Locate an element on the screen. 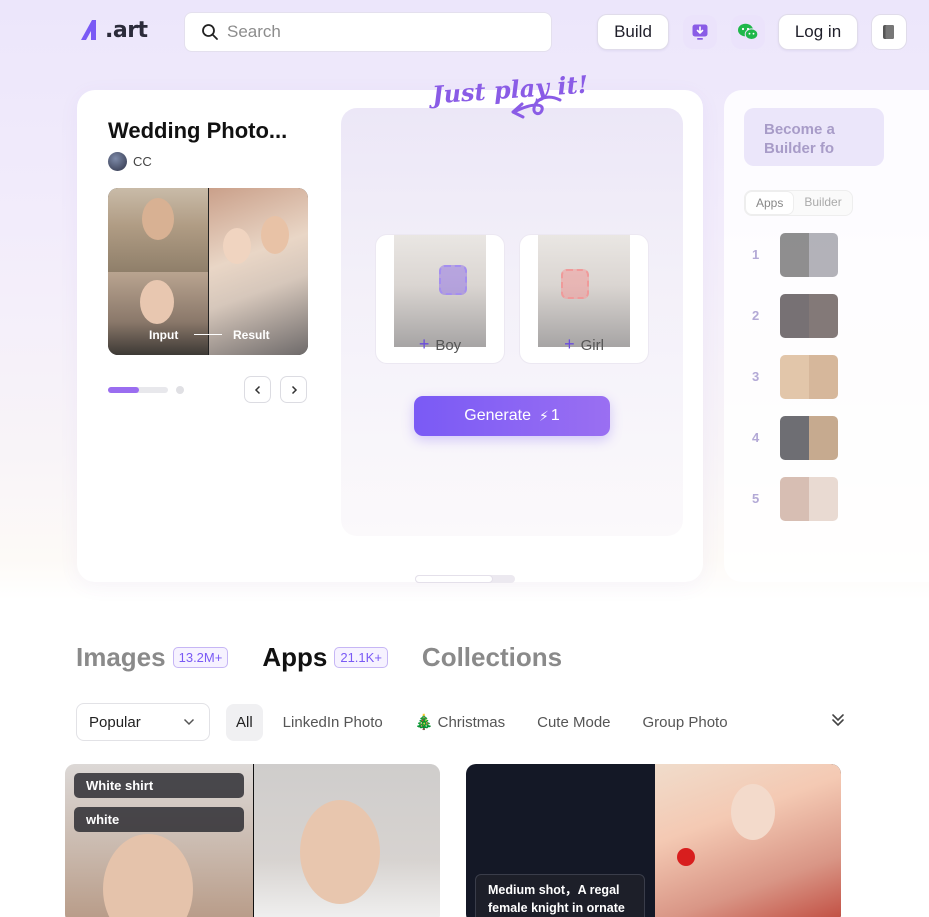 This screenshot has height=917, width=929. author-avatar is located at coordinates (117, 161).